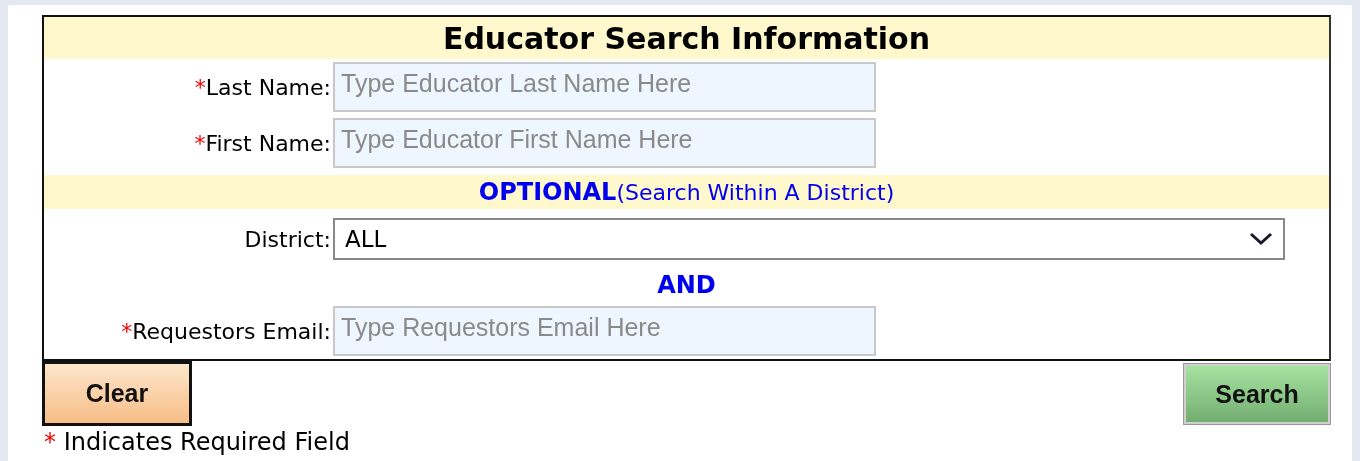 The image size is (1360, 461). I want to click on form-title: Educator Search Information, so click(686, 38).